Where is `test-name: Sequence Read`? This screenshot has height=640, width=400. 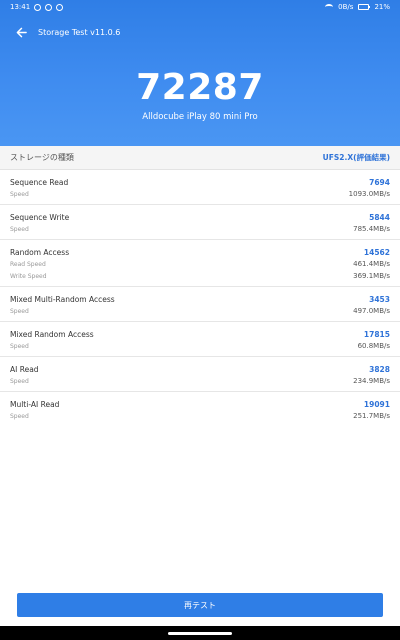 test-name: Sequence Read is located at coordinates (39, 182).